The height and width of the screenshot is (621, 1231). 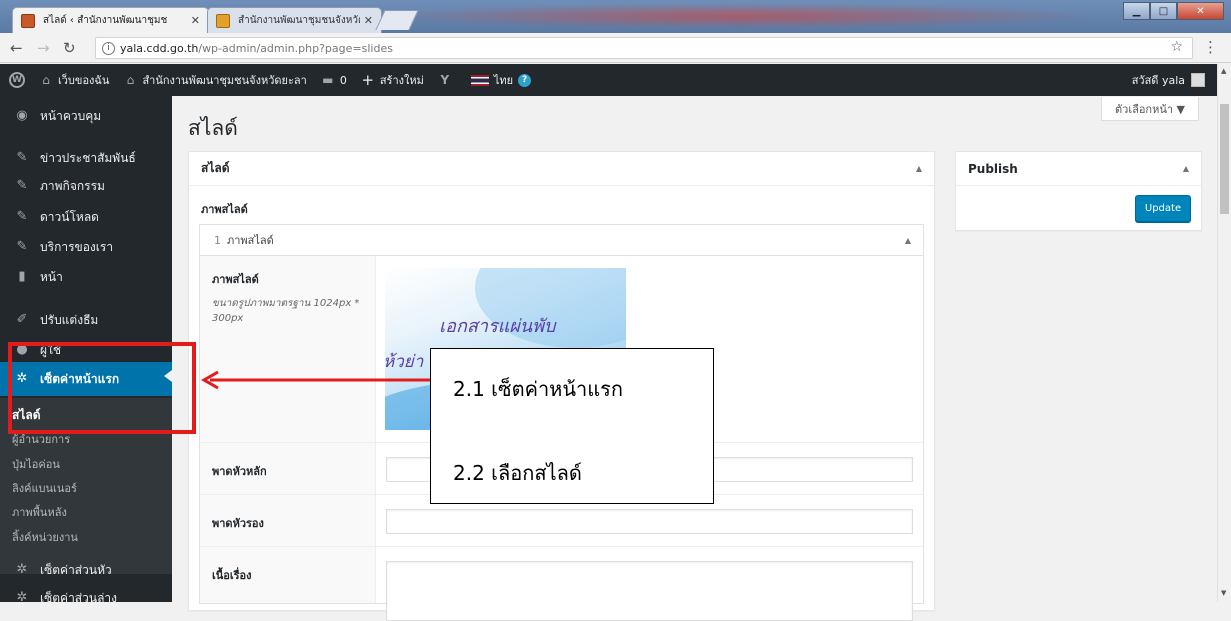 I want to click on scroll-up-icon: ▲, so click(x=1223, y=71).